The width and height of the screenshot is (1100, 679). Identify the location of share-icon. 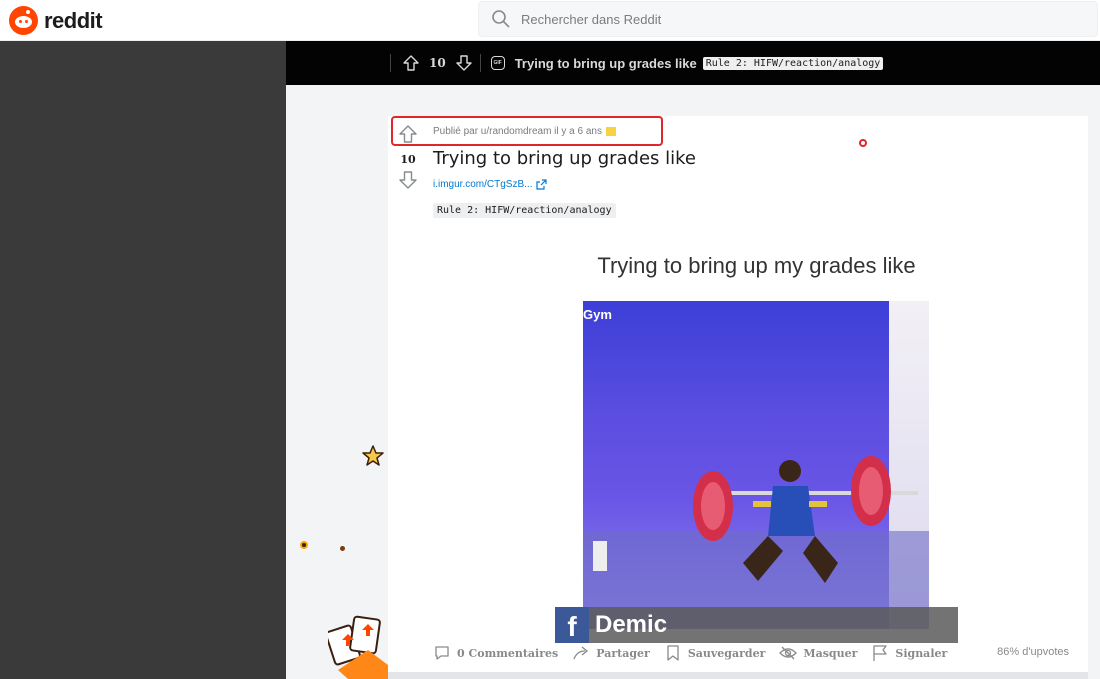
(581, 653).